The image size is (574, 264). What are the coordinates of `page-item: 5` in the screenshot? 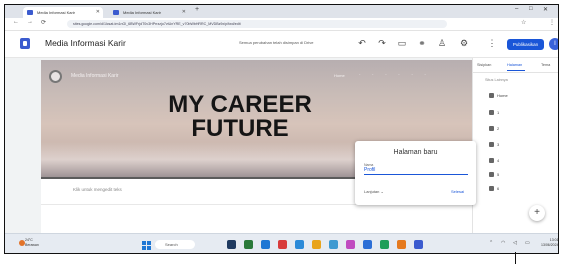 It's located at (498, 174).